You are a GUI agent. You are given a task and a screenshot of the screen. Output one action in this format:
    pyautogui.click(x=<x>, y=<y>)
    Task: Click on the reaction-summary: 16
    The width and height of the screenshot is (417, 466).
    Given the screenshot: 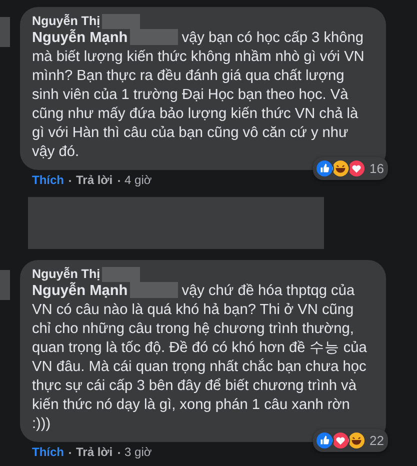 What is the action you would take?
    pyautogui.click(x=350, y=168)
    